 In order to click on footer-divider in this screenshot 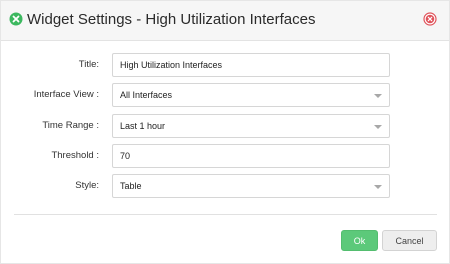, I will do `click(225, 214)`.